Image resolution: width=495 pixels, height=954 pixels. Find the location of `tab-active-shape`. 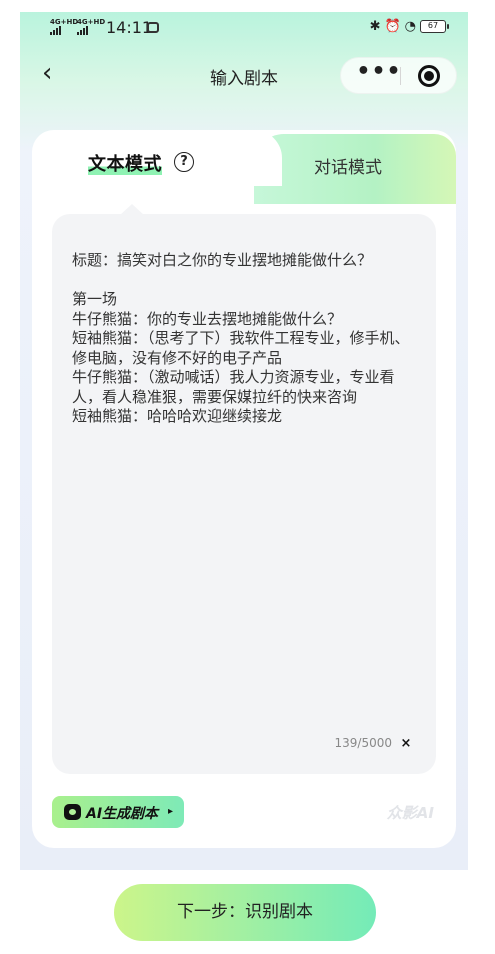

tab-active-shape is located at coordinates (247, 158).